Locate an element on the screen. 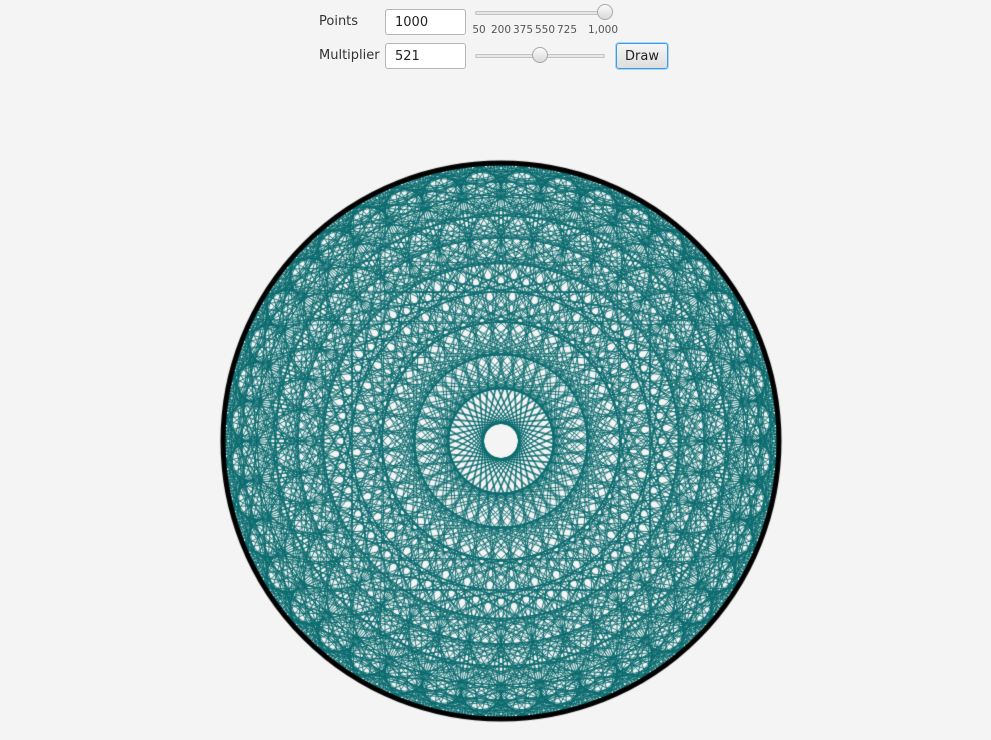  points-tick-label: 1,000 is located at coordinates (603, 30).